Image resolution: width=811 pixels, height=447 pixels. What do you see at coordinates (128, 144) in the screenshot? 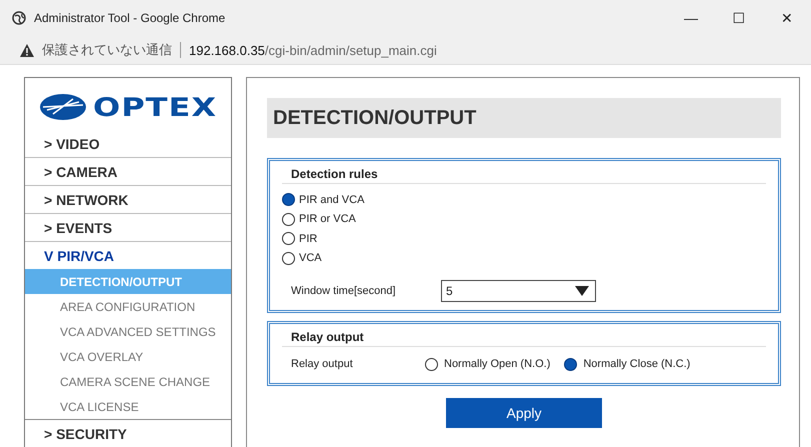
I see `sidebar-item: > VIDEO` at bounding box center [128, 144].